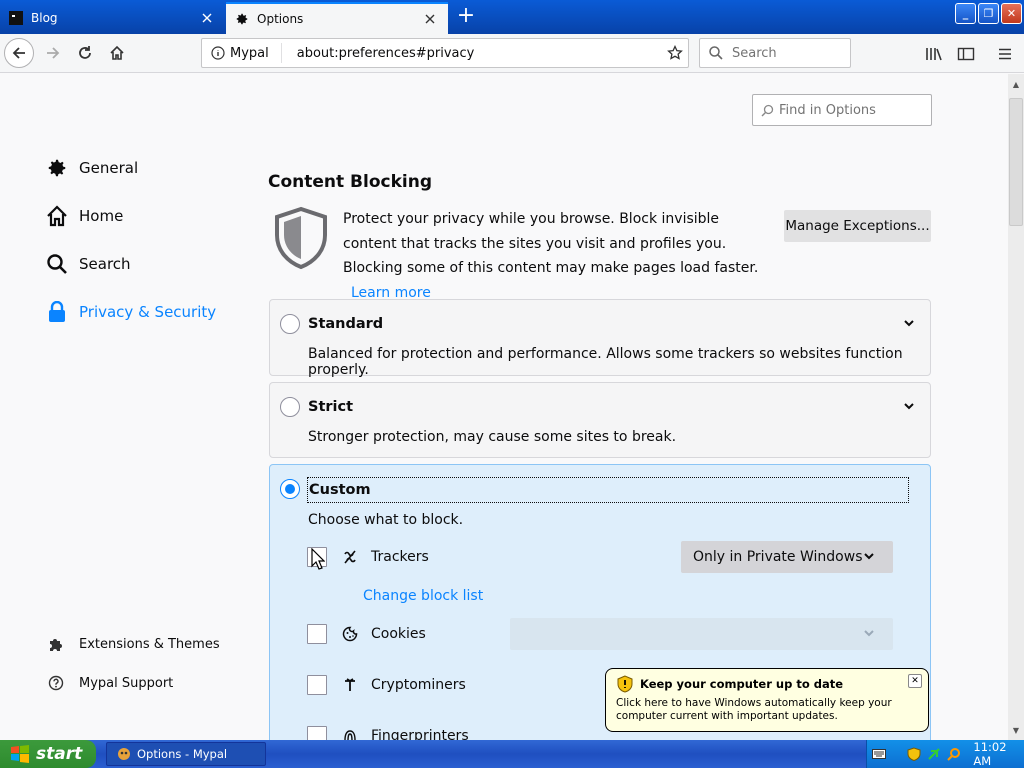 Image resolution: width=1024 pixels, height=768 pixels. Describe the element at coordinates (388, 733) in the screenshot. I see `fingerprinters-row: Fingerprinters` at that location.